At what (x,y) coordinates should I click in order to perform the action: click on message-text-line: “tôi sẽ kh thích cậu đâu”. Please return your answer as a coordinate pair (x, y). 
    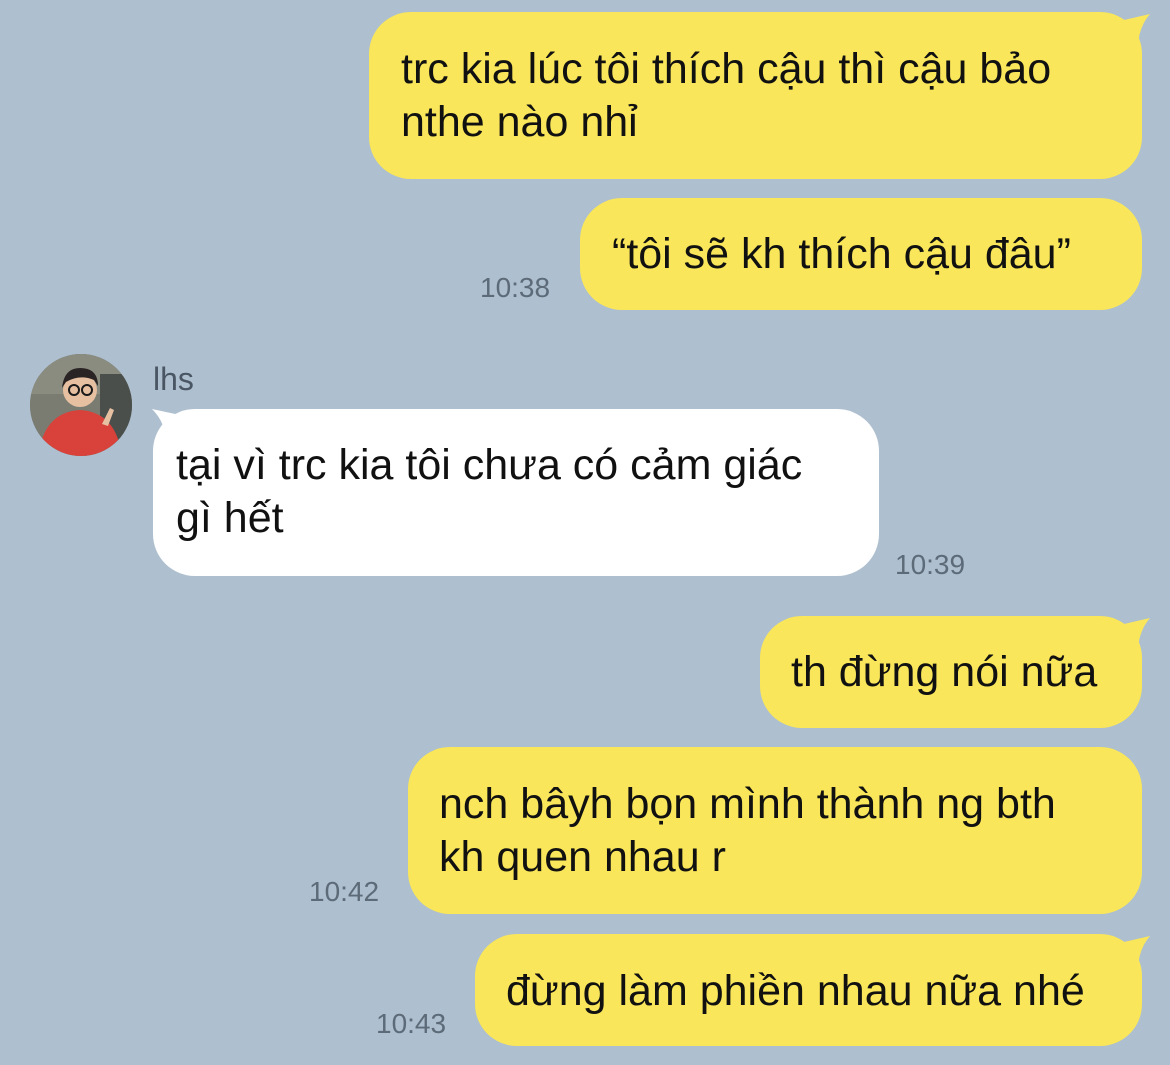
    Looking at the image, I should click on (841, 254).